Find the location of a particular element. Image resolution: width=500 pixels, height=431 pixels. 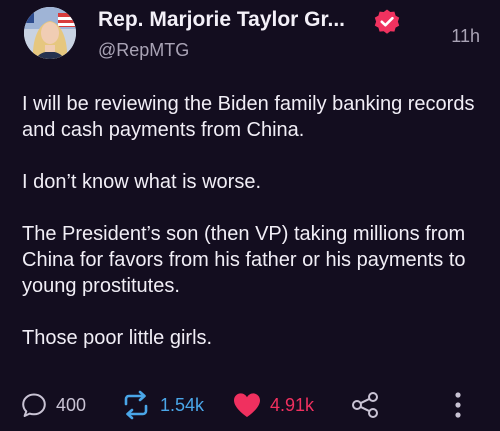

tweet-paragraph: I don’t know what is worse. is located at coordinates (141, 182).